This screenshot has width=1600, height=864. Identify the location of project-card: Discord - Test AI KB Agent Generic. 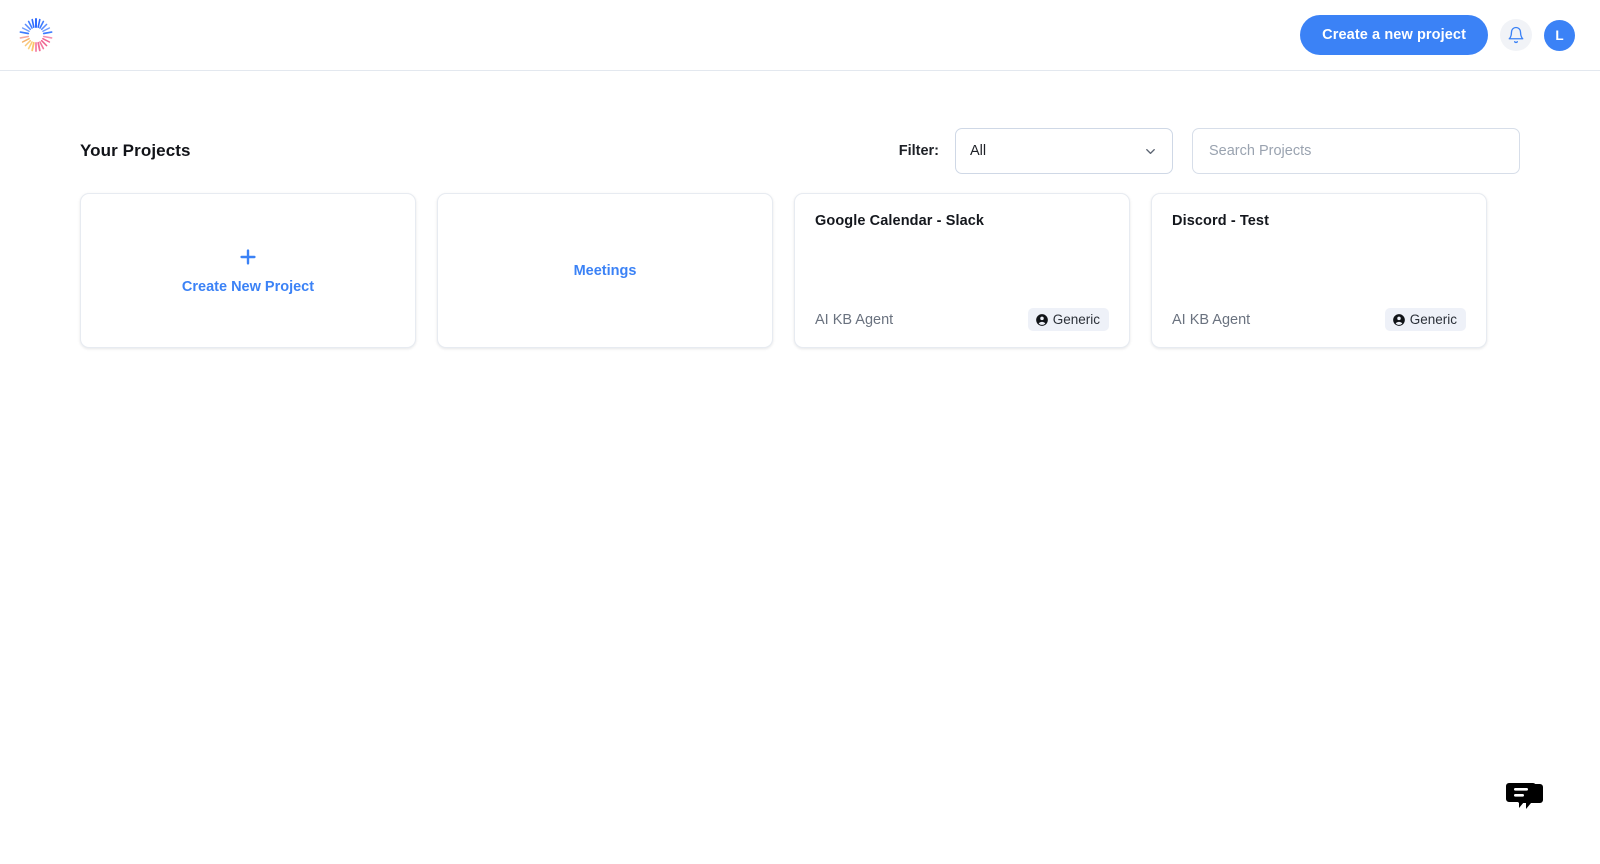
(1319, 270).